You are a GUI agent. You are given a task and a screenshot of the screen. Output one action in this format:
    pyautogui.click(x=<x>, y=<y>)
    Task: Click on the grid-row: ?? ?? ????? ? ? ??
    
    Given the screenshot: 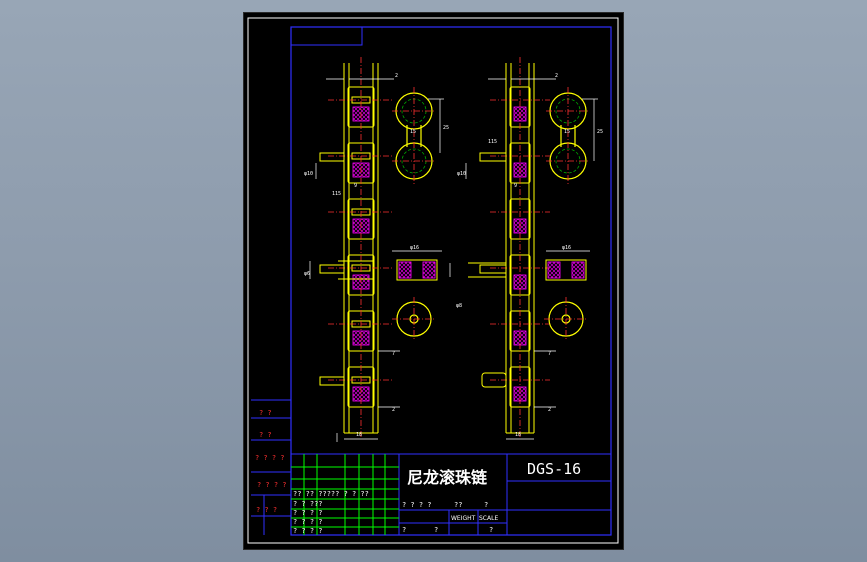 What is the action you would take?
    pyautogui.click(x=331, y=494)
    